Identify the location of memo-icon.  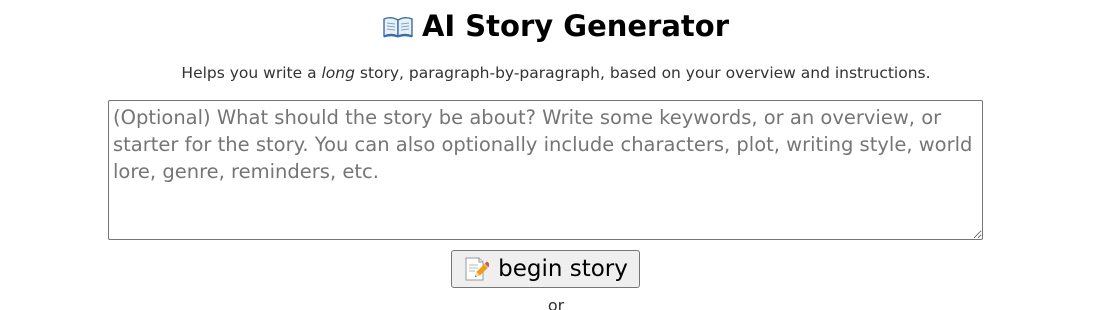
(477, 269).